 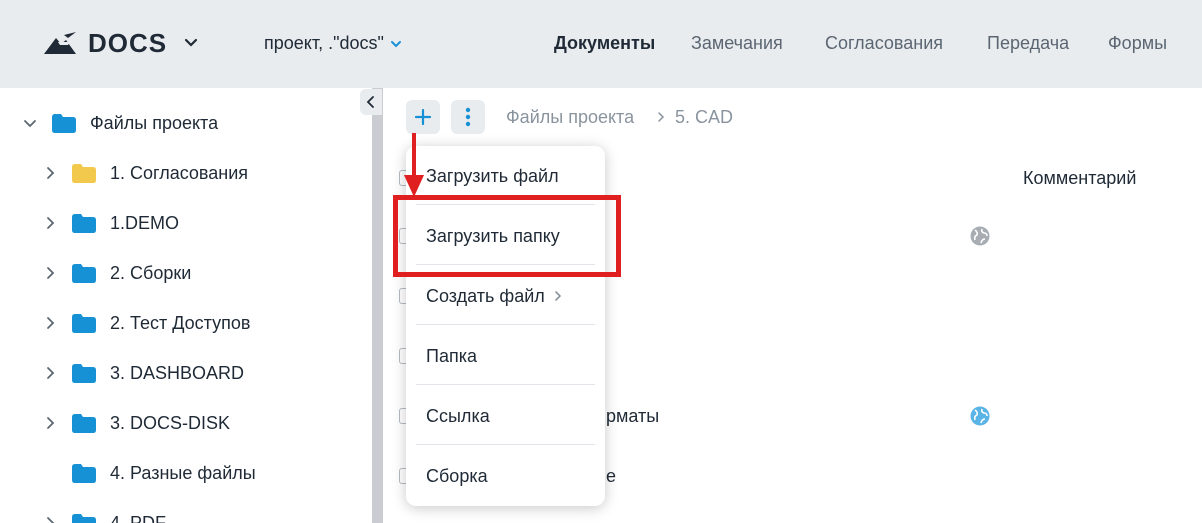 What do you see at coordinates (170, 422) in the screenshot?
I see `tree-item-label: 3. DOCS-DISK` at bounding box center [170, 422].